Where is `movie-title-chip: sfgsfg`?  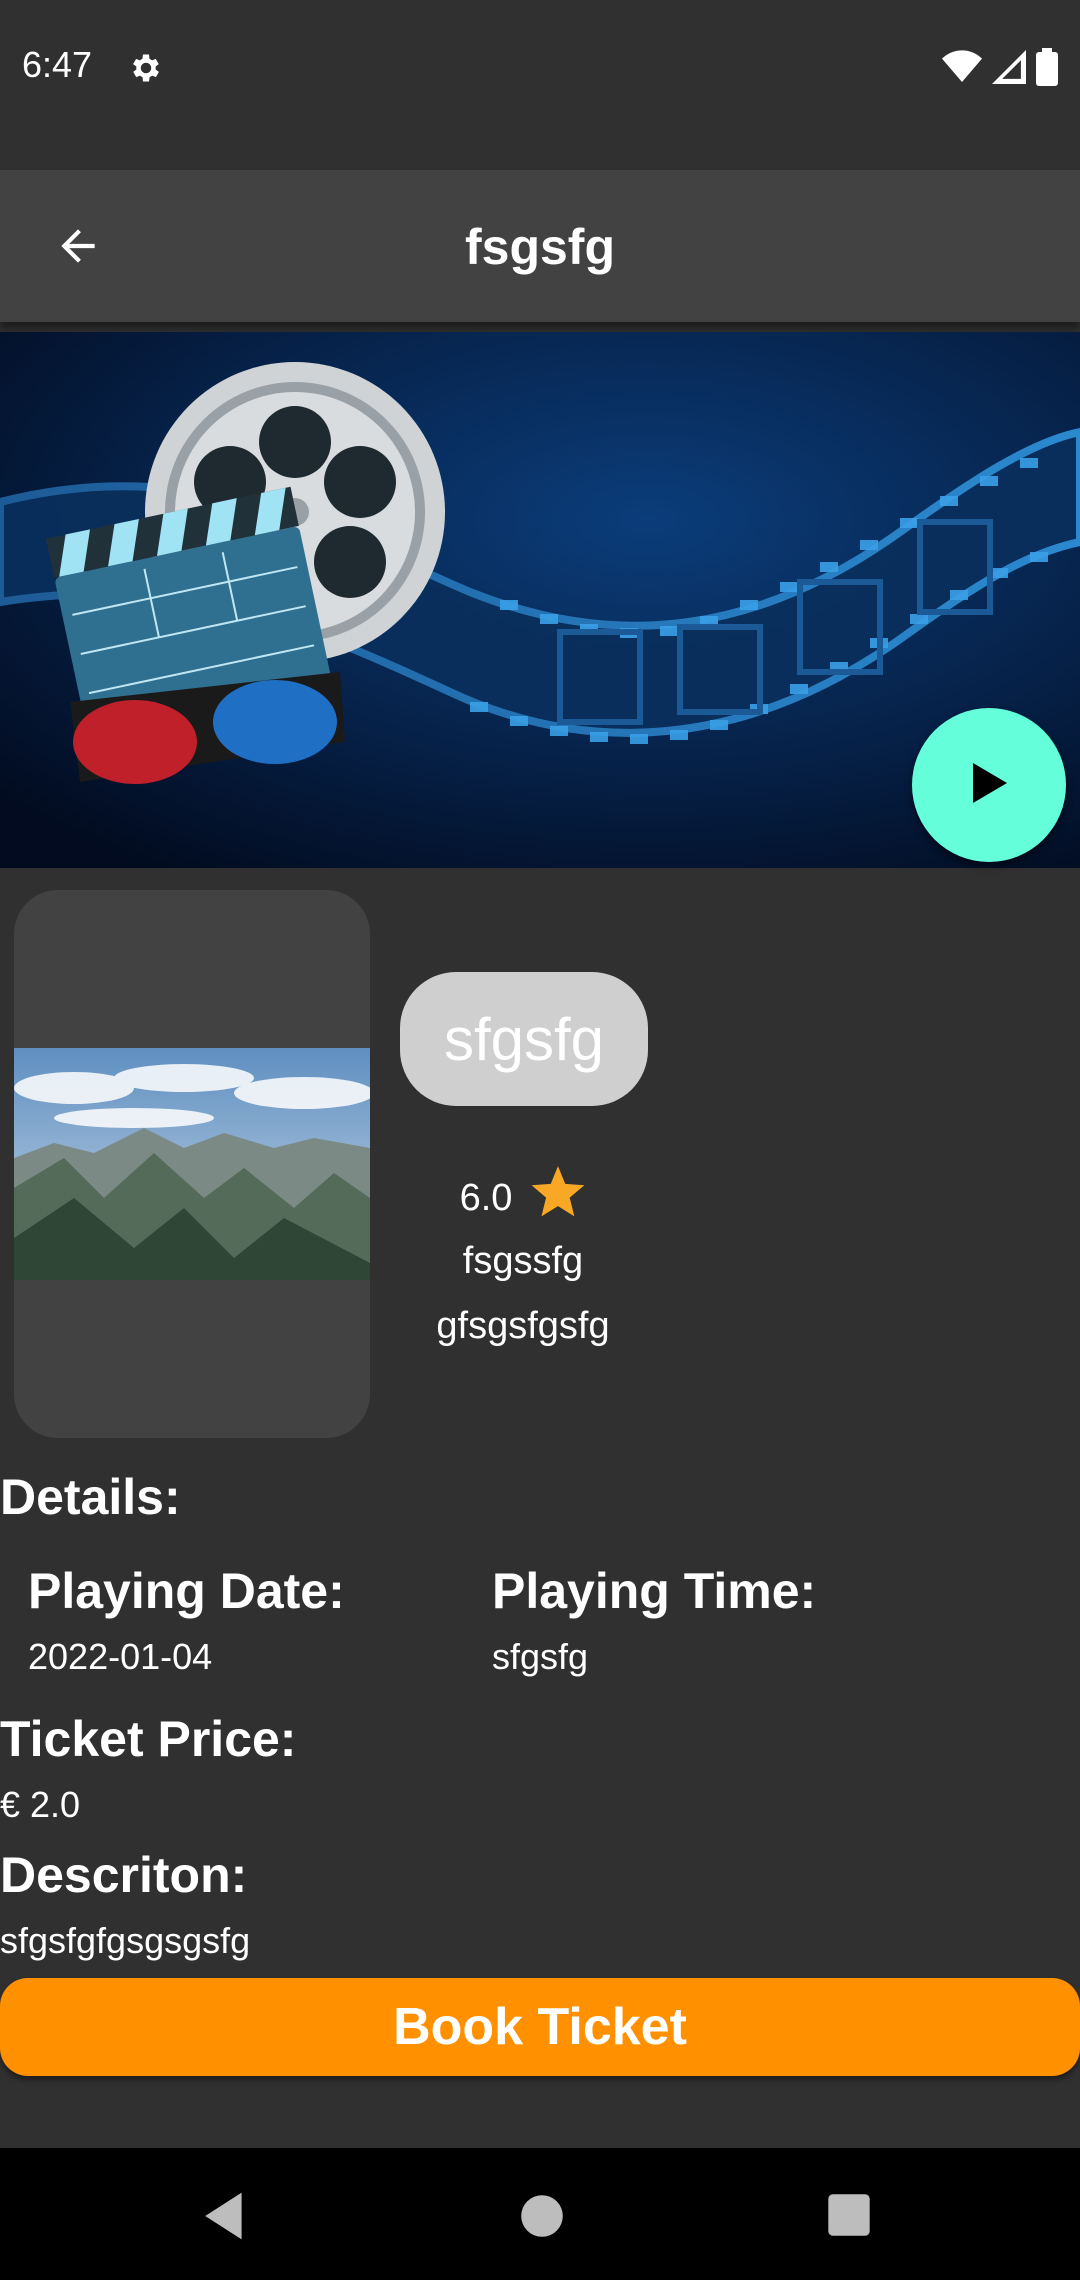
movie-title-chip: sfgsfg is located at coordinates (524, 1039).